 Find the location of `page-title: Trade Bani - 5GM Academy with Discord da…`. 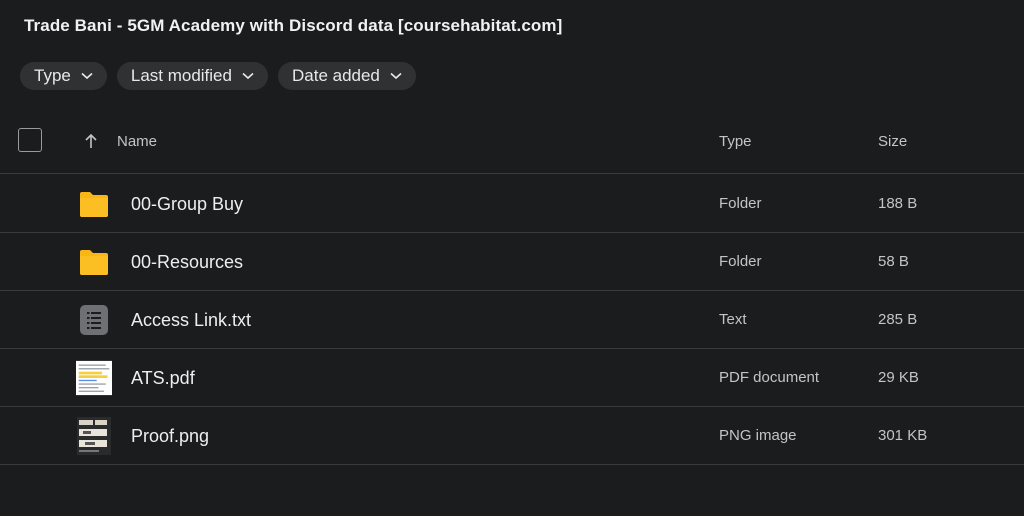

page-title: Trade Bani - 5GM Academy with Discord da… is located at coordinates (293, 25).